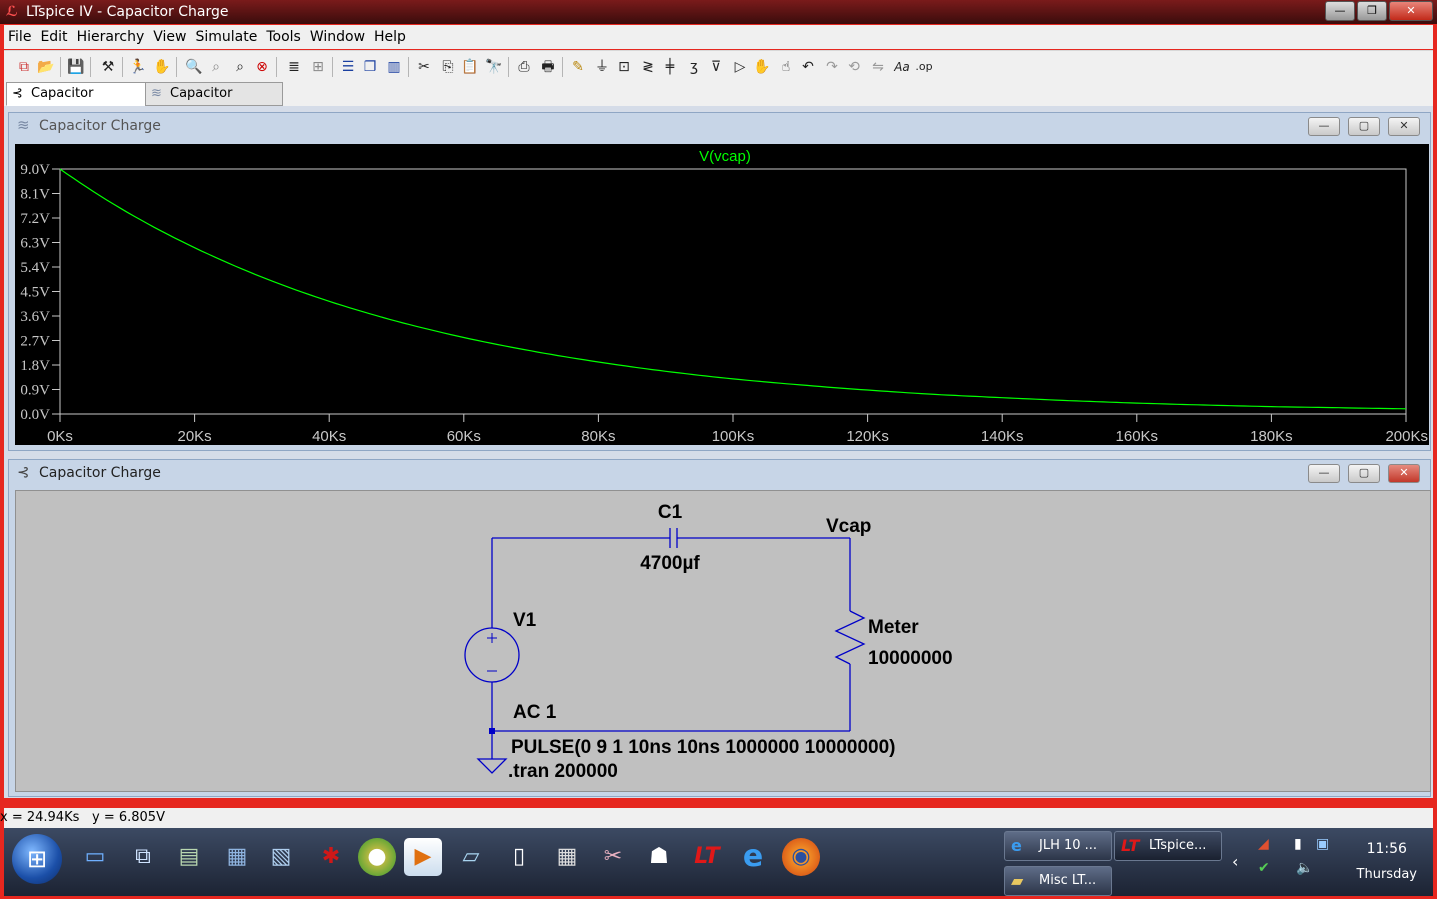 This screenshot has width=1437, height=899. I want to click on mirror-icon: ⇋, so click(878, 67).